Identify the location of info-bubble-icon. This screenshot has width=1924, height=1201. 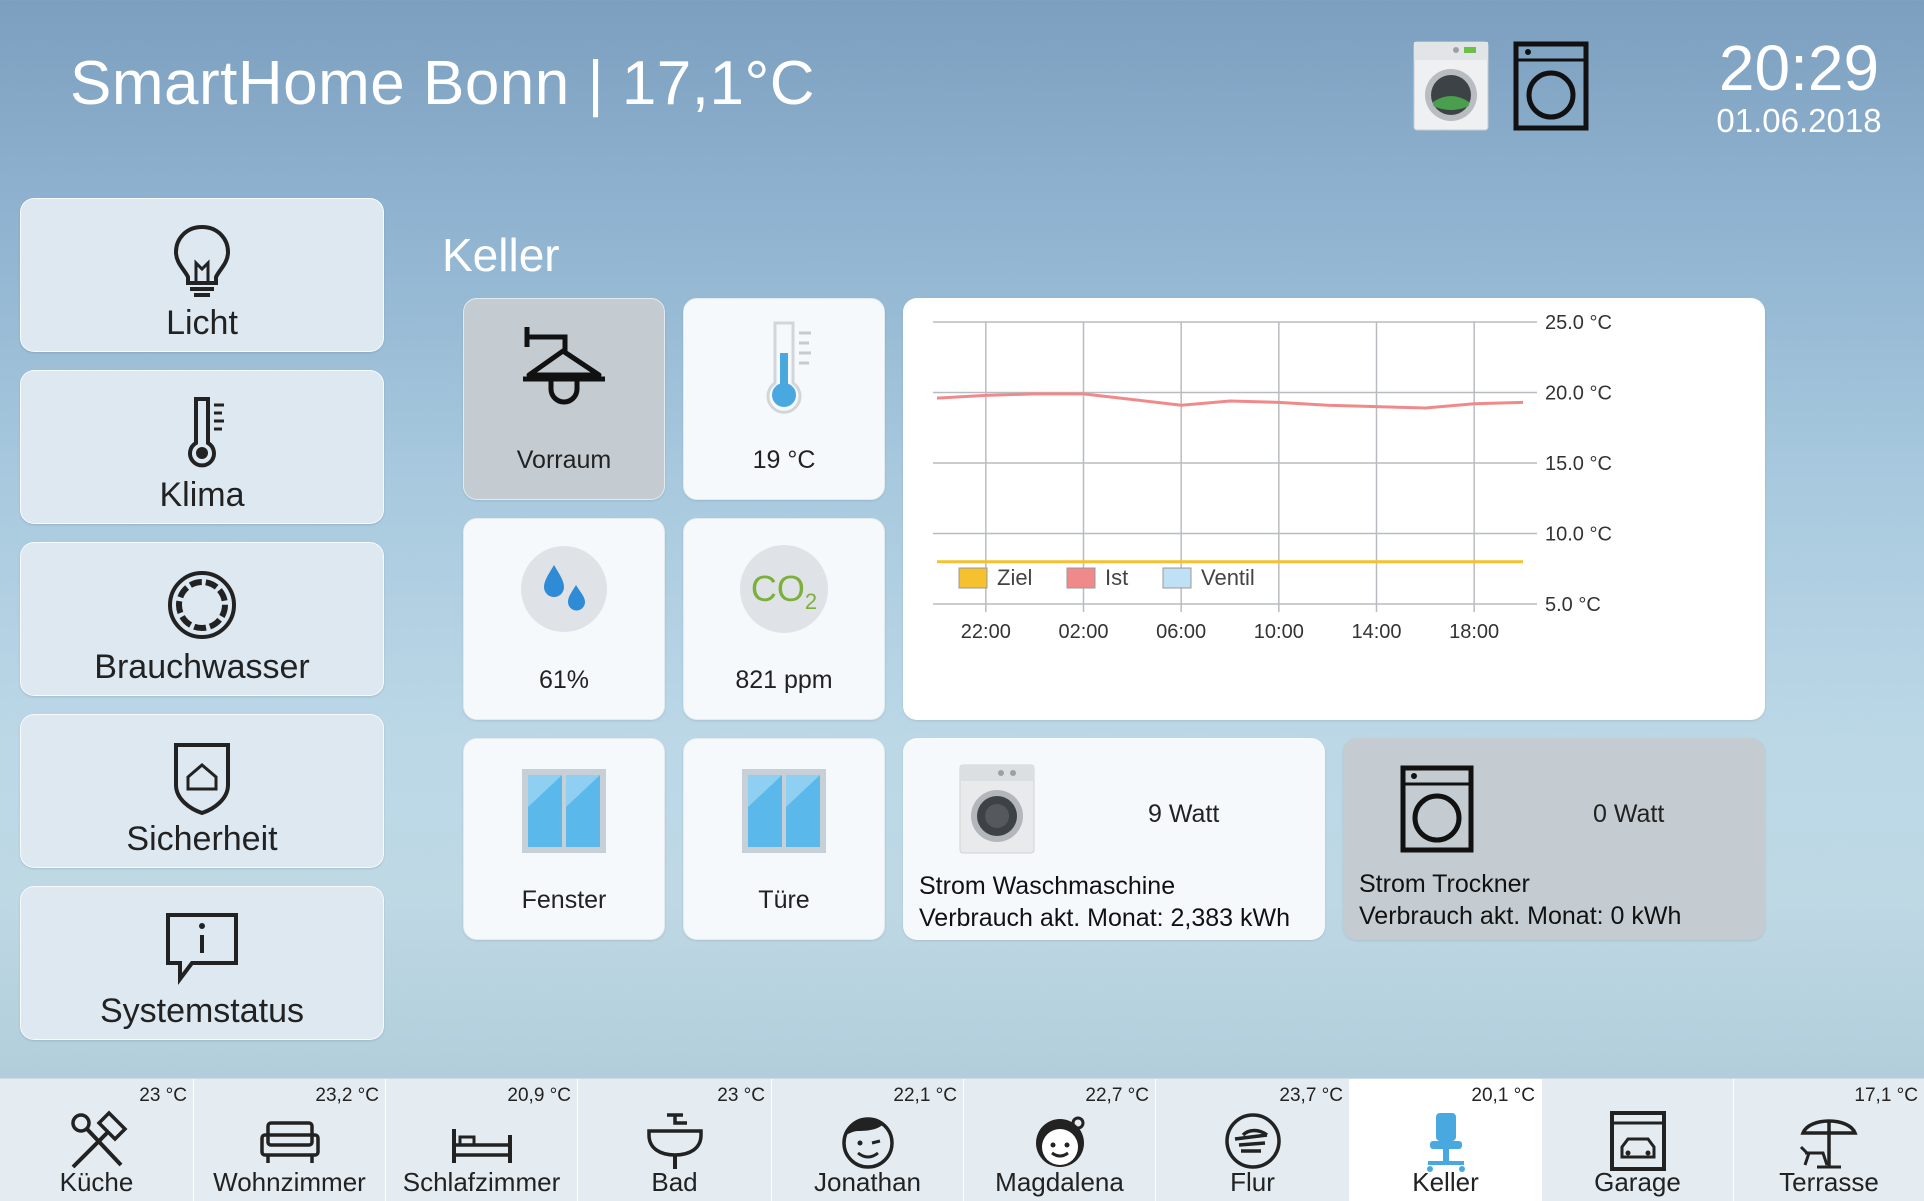
(202, 949).